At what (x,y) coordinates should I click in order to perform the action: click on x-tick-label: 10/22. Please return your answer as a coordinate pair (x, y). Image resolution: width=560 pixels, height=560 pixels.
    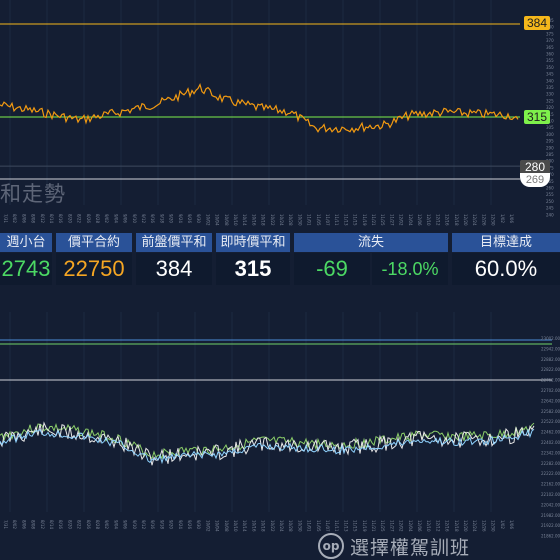
    Looking at the image, I should click on (272, 526).